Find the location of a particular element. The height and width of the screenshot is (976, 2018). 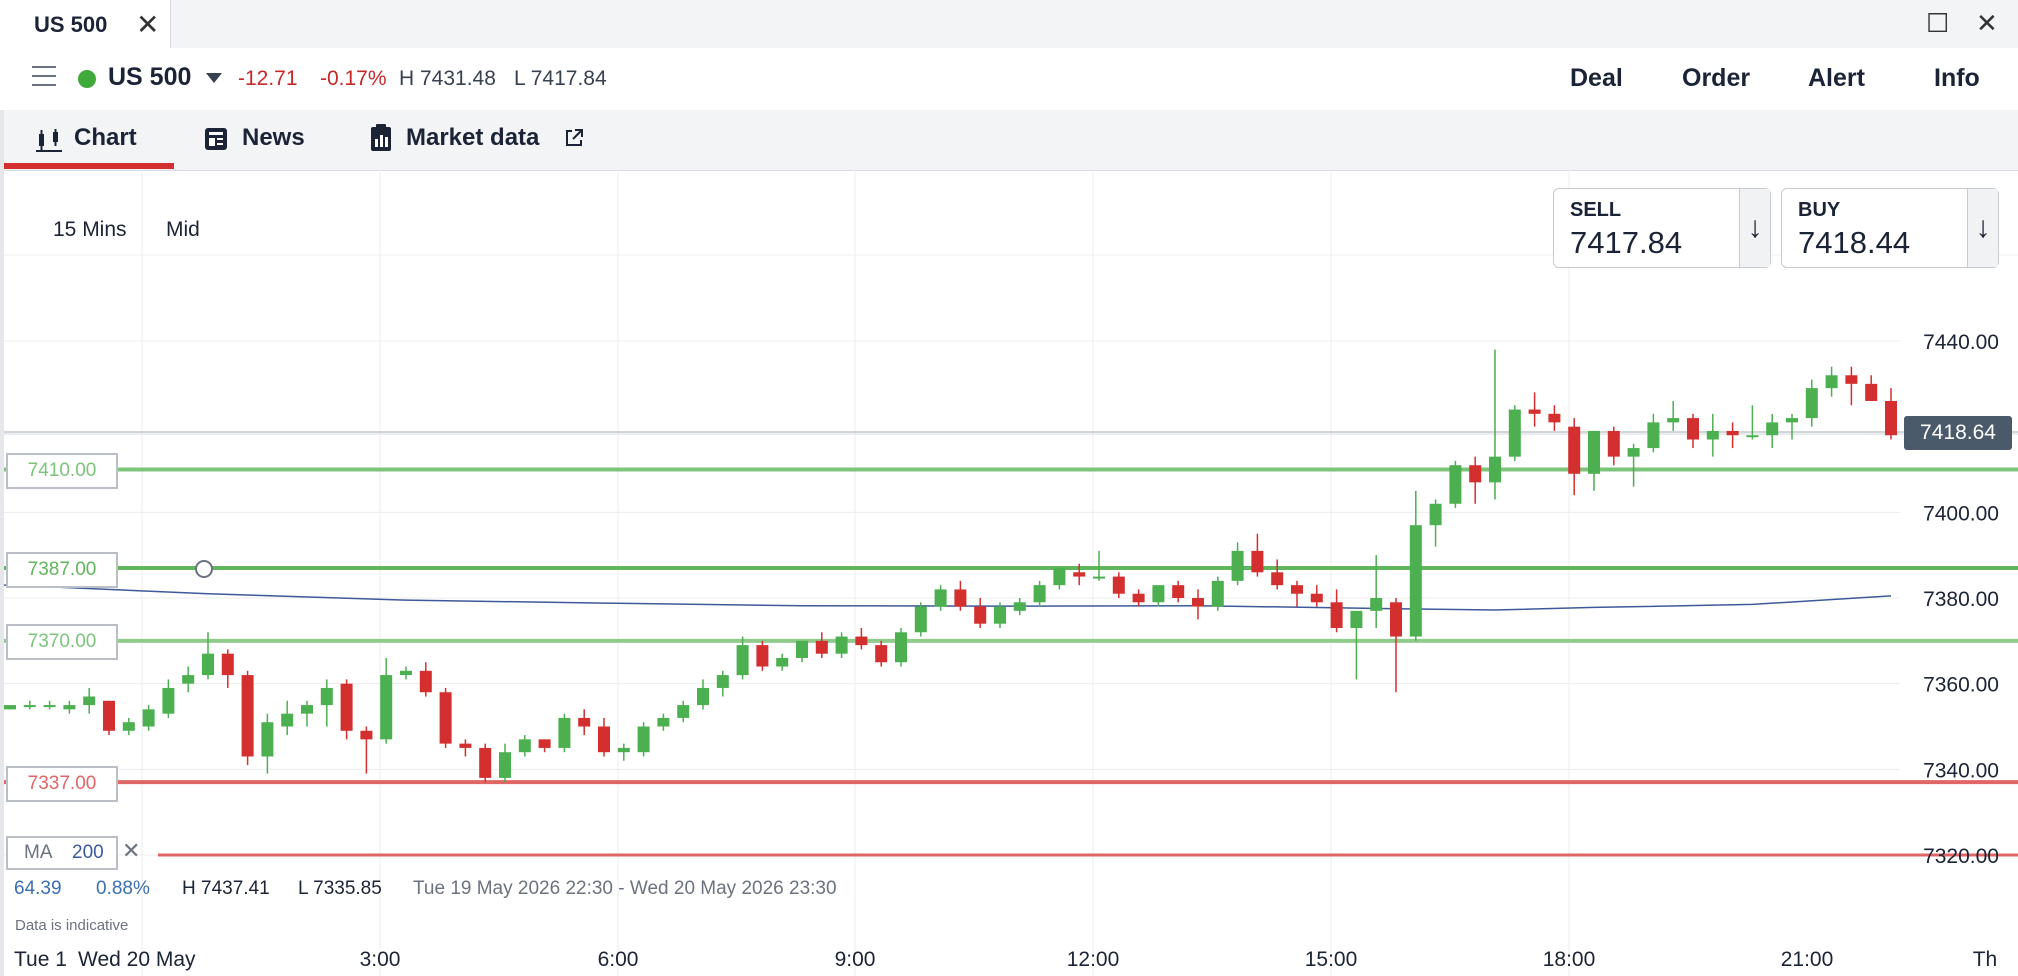

x-tick-label: Th is located at coordinates (1985, 959).